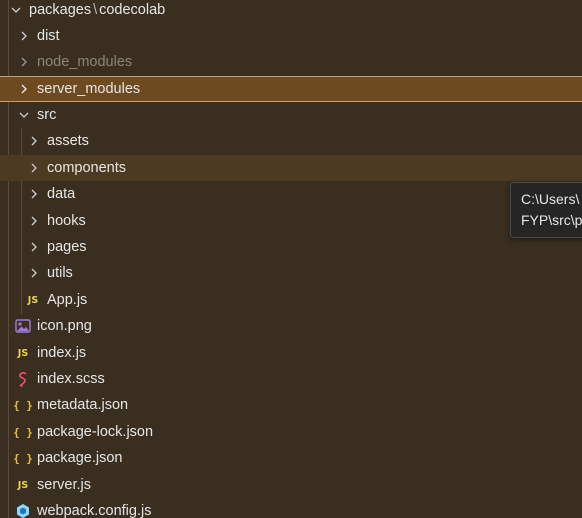 This screenshot has width=582, height=518. Describe the element at coordinates (71, 379) in the screenshot. I see `file-label: index.scss` at that location.